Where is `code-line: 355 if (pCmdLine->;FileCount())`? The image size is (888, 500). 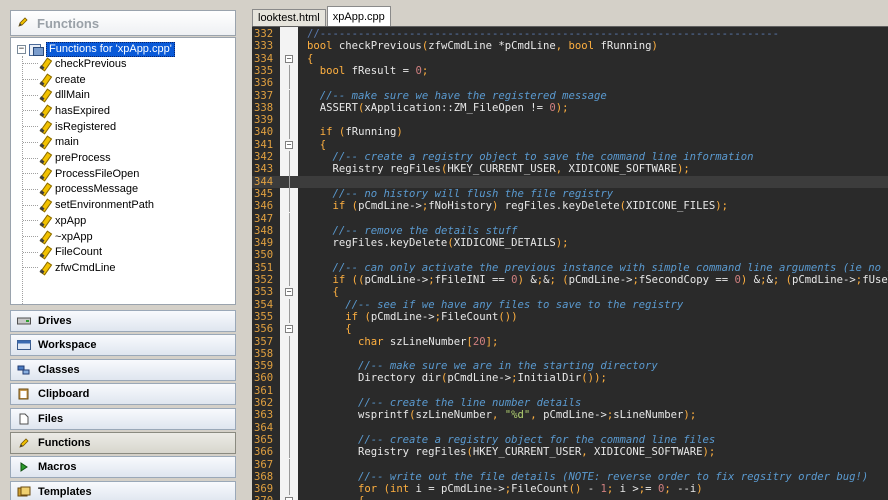
code-line: 355 if (pCmdLine->;FileCount()) is located at coordinates (570, 317).